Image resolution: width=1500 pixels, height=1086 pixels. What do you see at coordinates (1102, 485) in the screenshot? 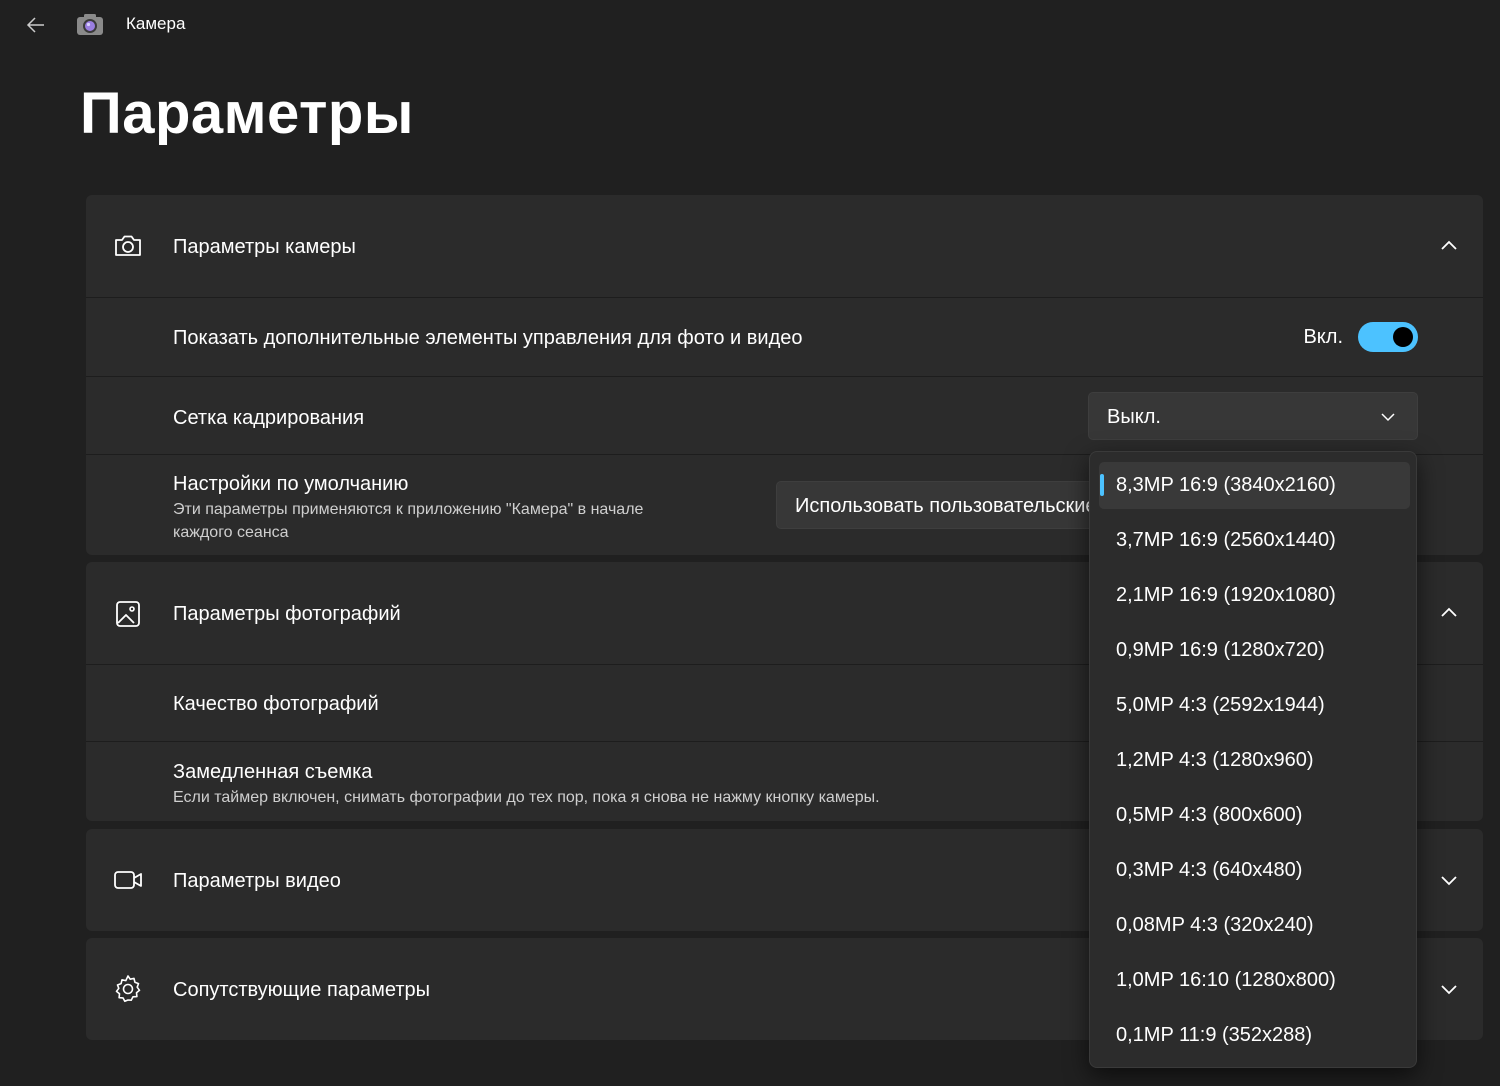
I see `selection-indicator` at bounding box center [1102, 485].